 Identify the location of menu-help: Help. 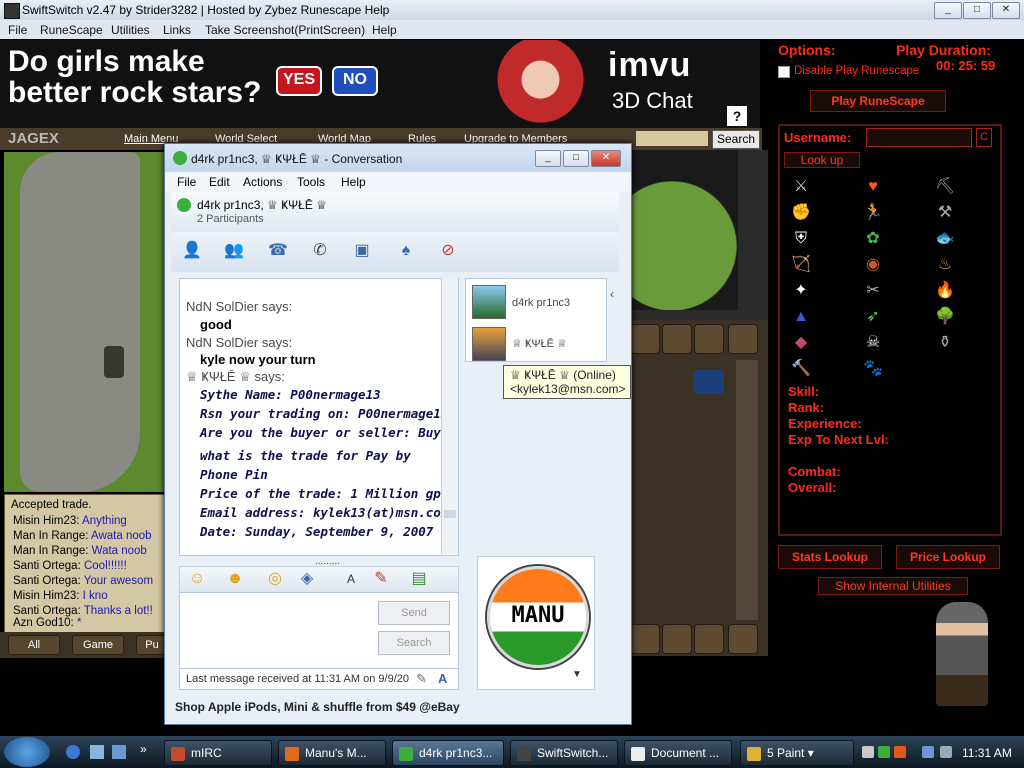
(384, 30).